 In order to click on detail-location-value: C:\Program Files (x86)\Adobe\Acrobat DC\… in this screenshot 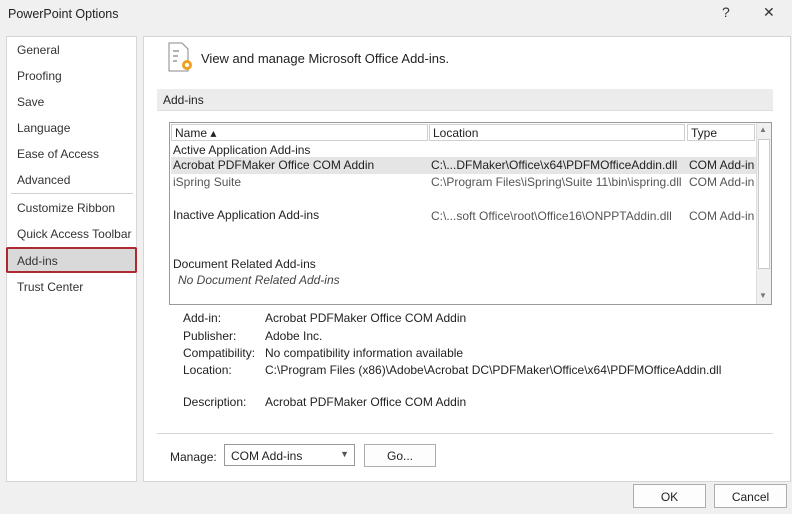, I will do `click(493, 370)`.